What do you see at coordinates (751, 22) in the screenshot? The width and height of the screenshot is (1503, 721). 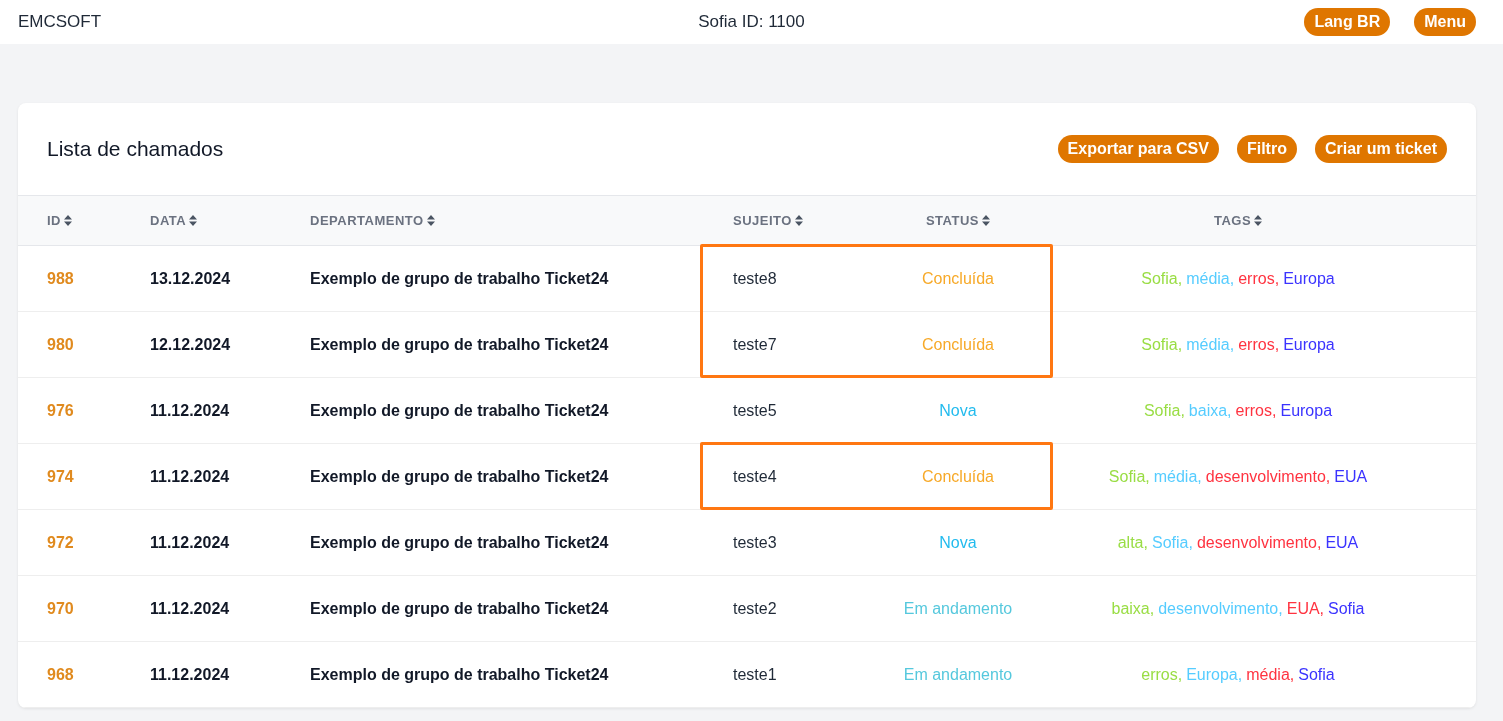 I see `user-id: Sofia ID: 1100` at bounding box center [751, 22].